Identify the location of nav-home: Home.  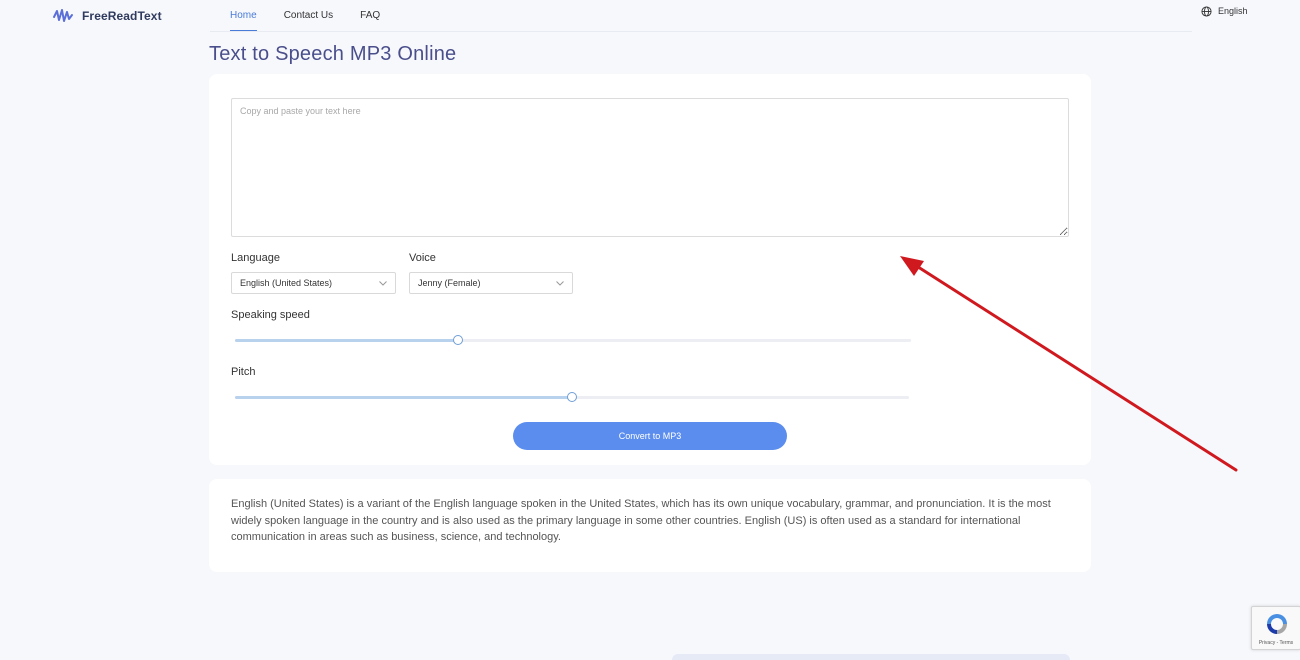
(243, 15).